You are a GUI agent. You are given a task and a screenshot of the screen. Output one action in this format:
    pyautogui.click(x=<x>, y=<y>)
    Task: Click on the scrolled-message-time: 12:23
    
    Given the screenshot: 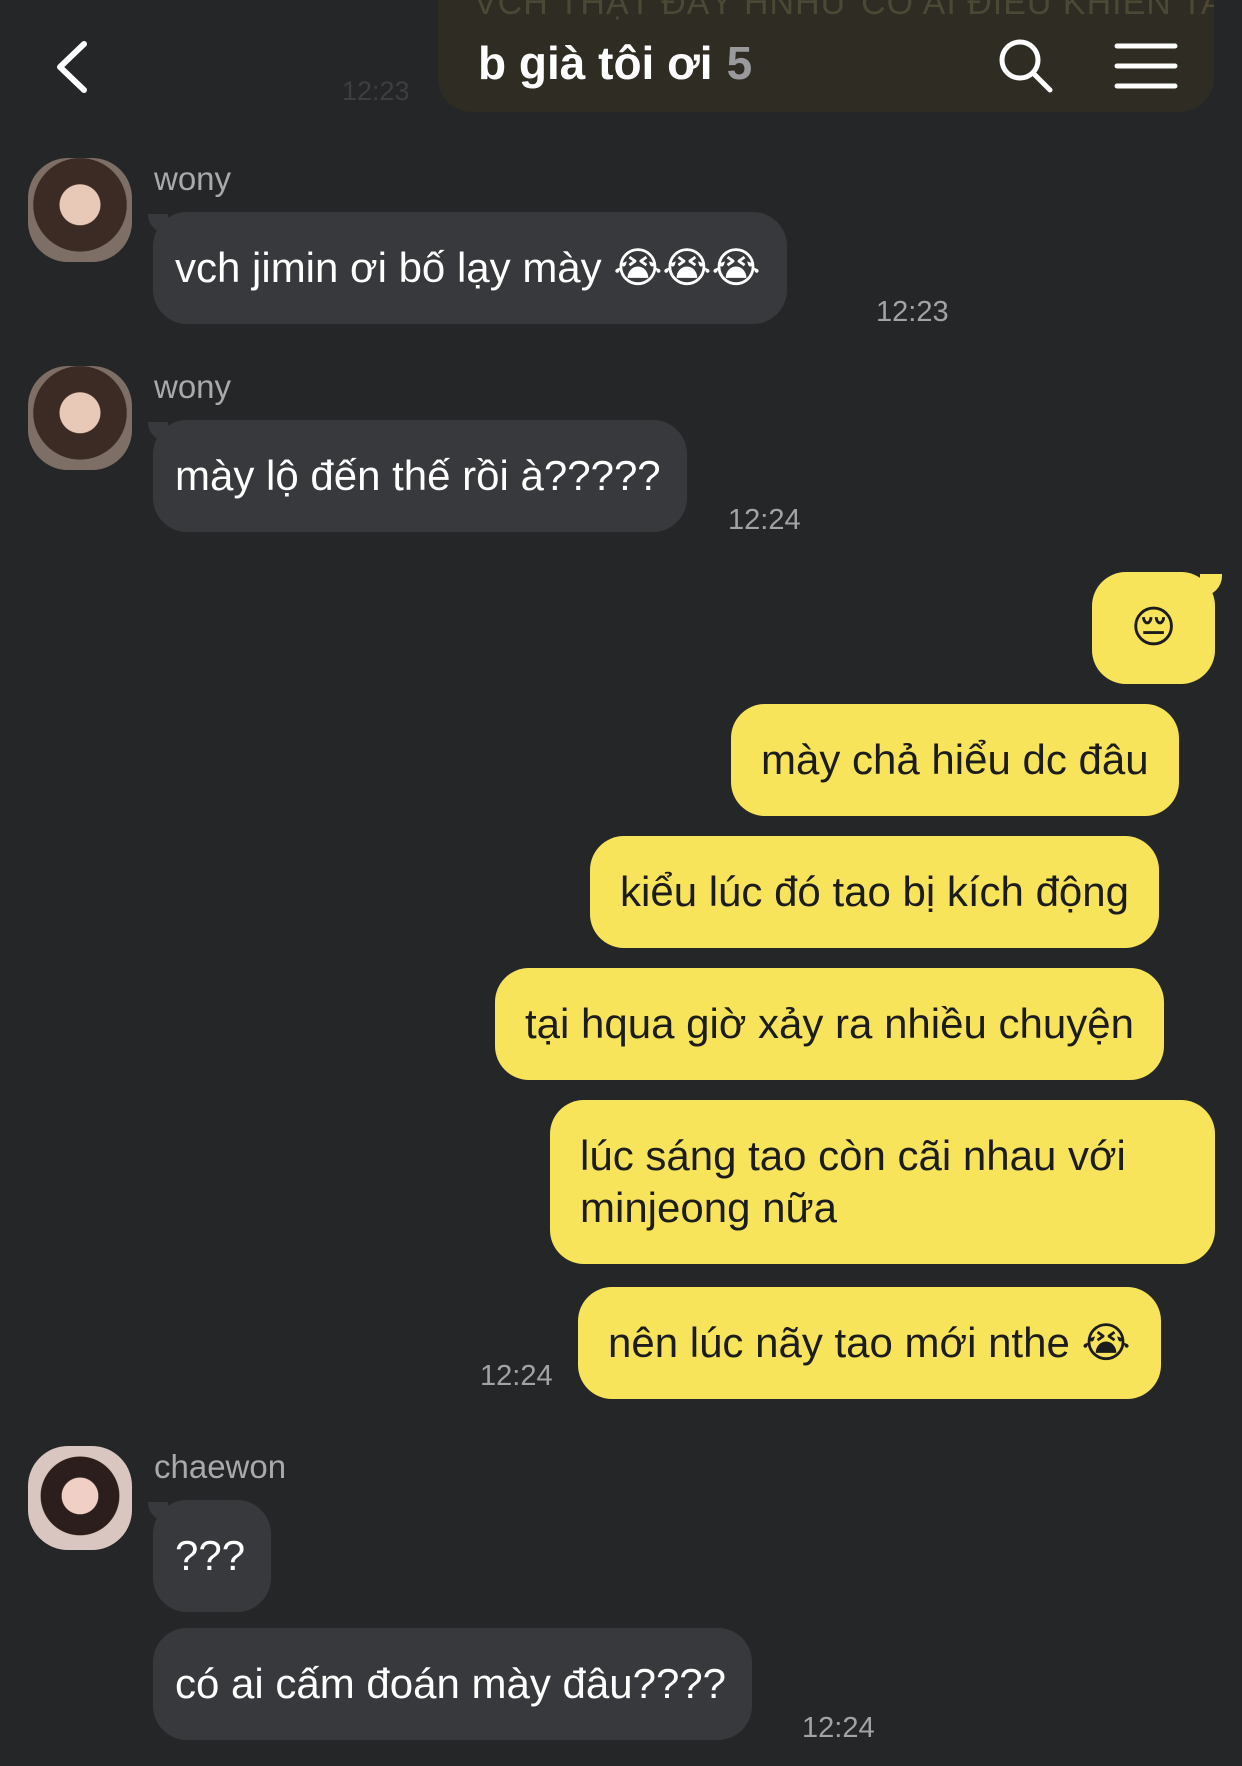 What is the action you would take?
    pyautogui.click(x=376, y=91)
    